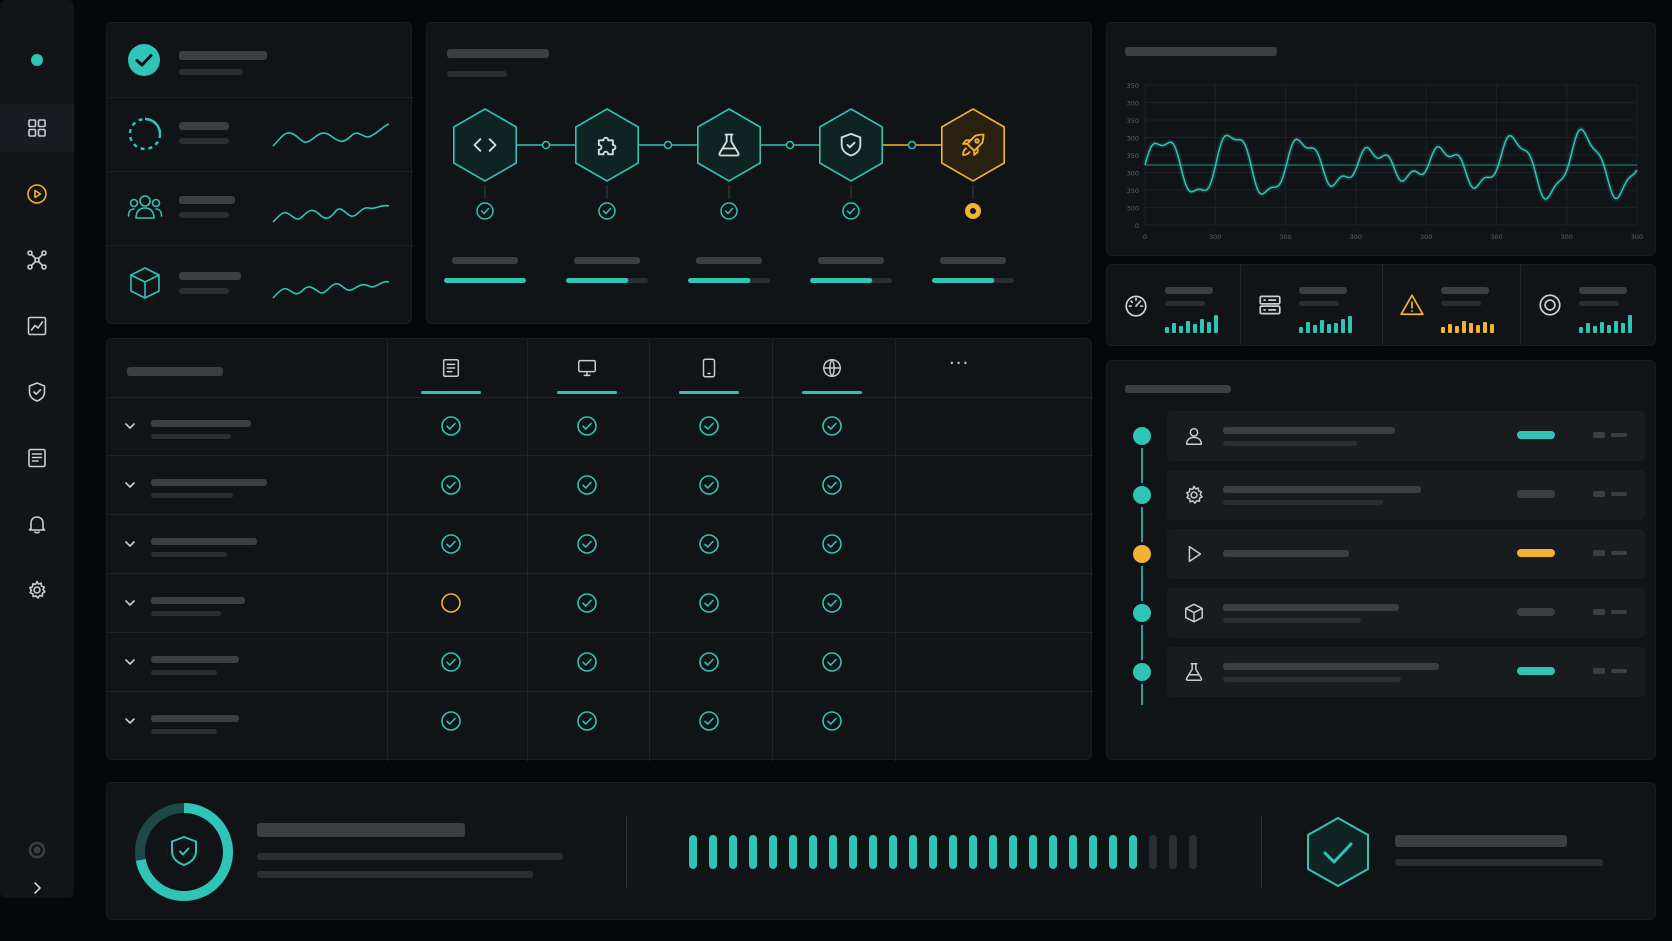  I want to click on gauge-icon, so click(1136, 306).